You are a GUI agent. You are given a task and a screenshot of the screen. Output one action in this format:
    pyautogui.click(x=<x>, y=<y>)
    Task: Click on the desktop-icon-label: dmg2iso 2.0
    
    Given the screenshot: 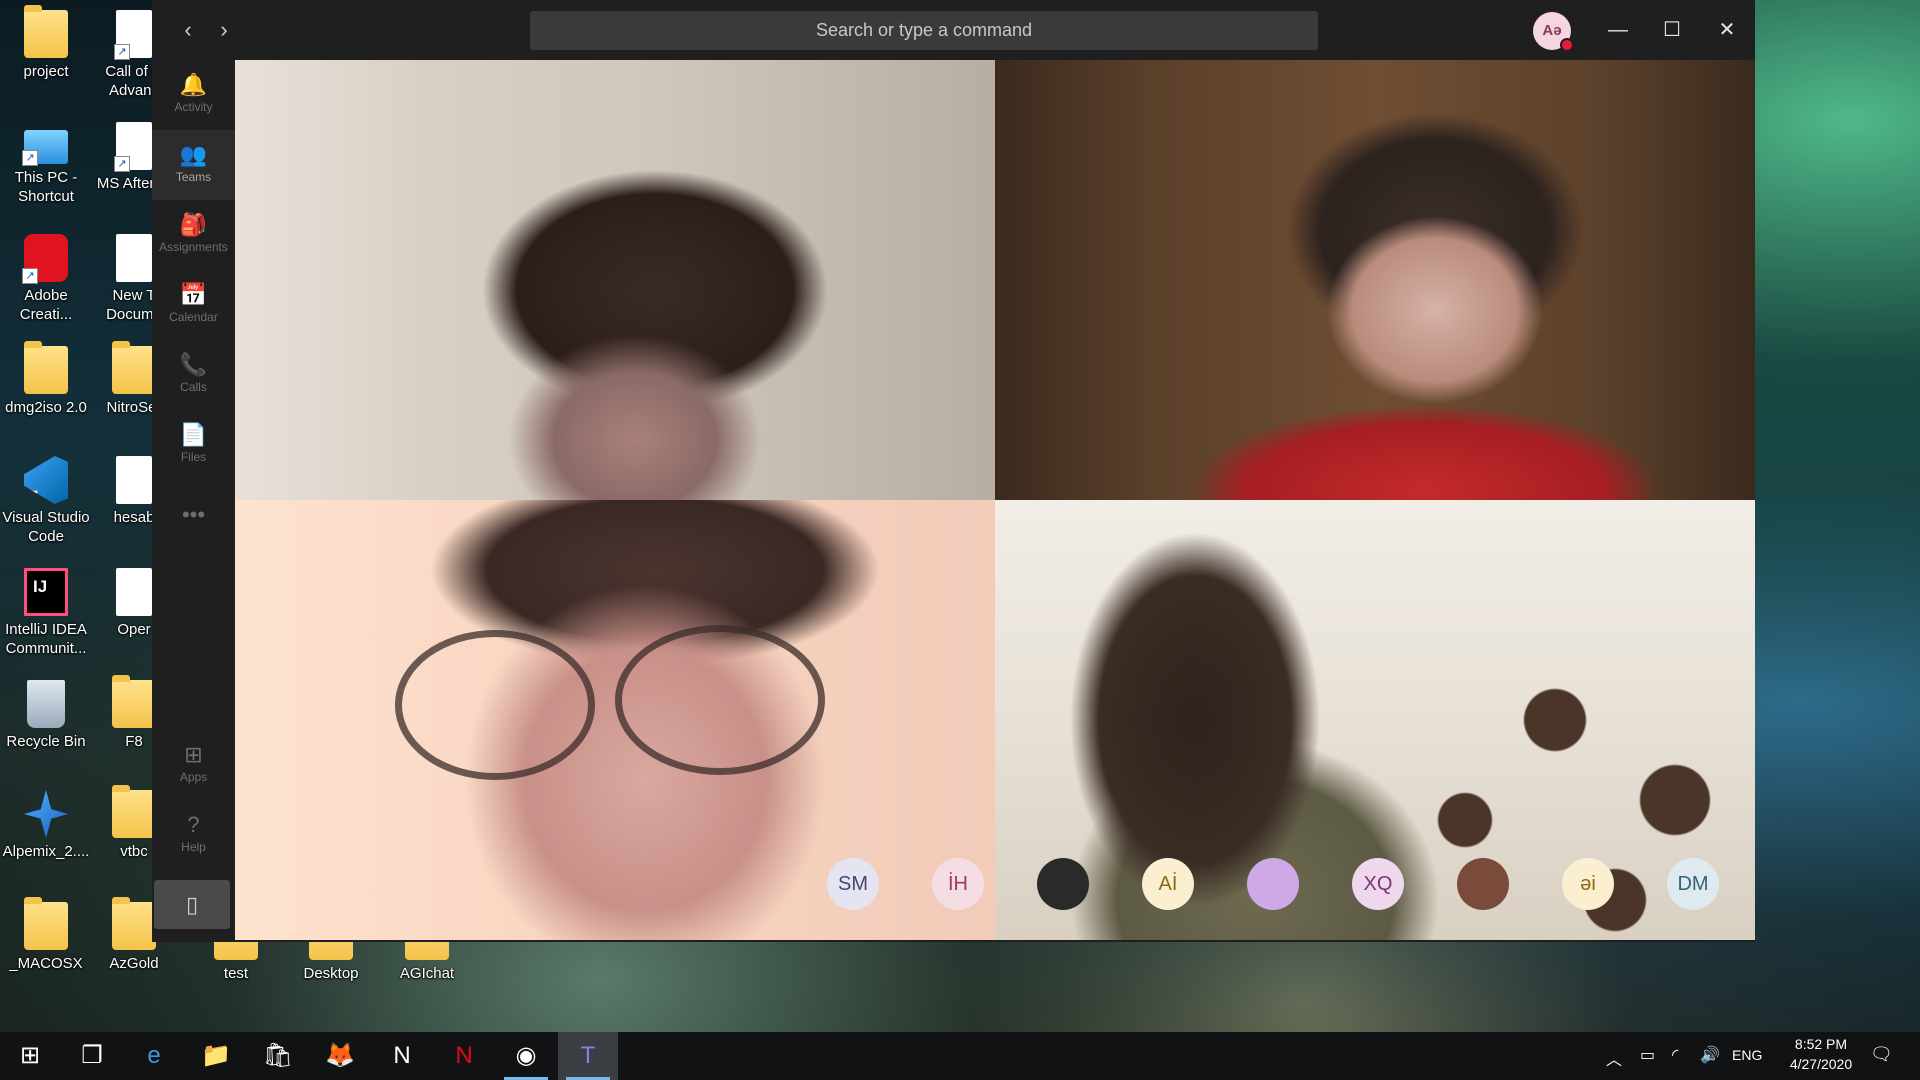 What is the action you would take?
    pyautogui.click(x=46, y=407)
    